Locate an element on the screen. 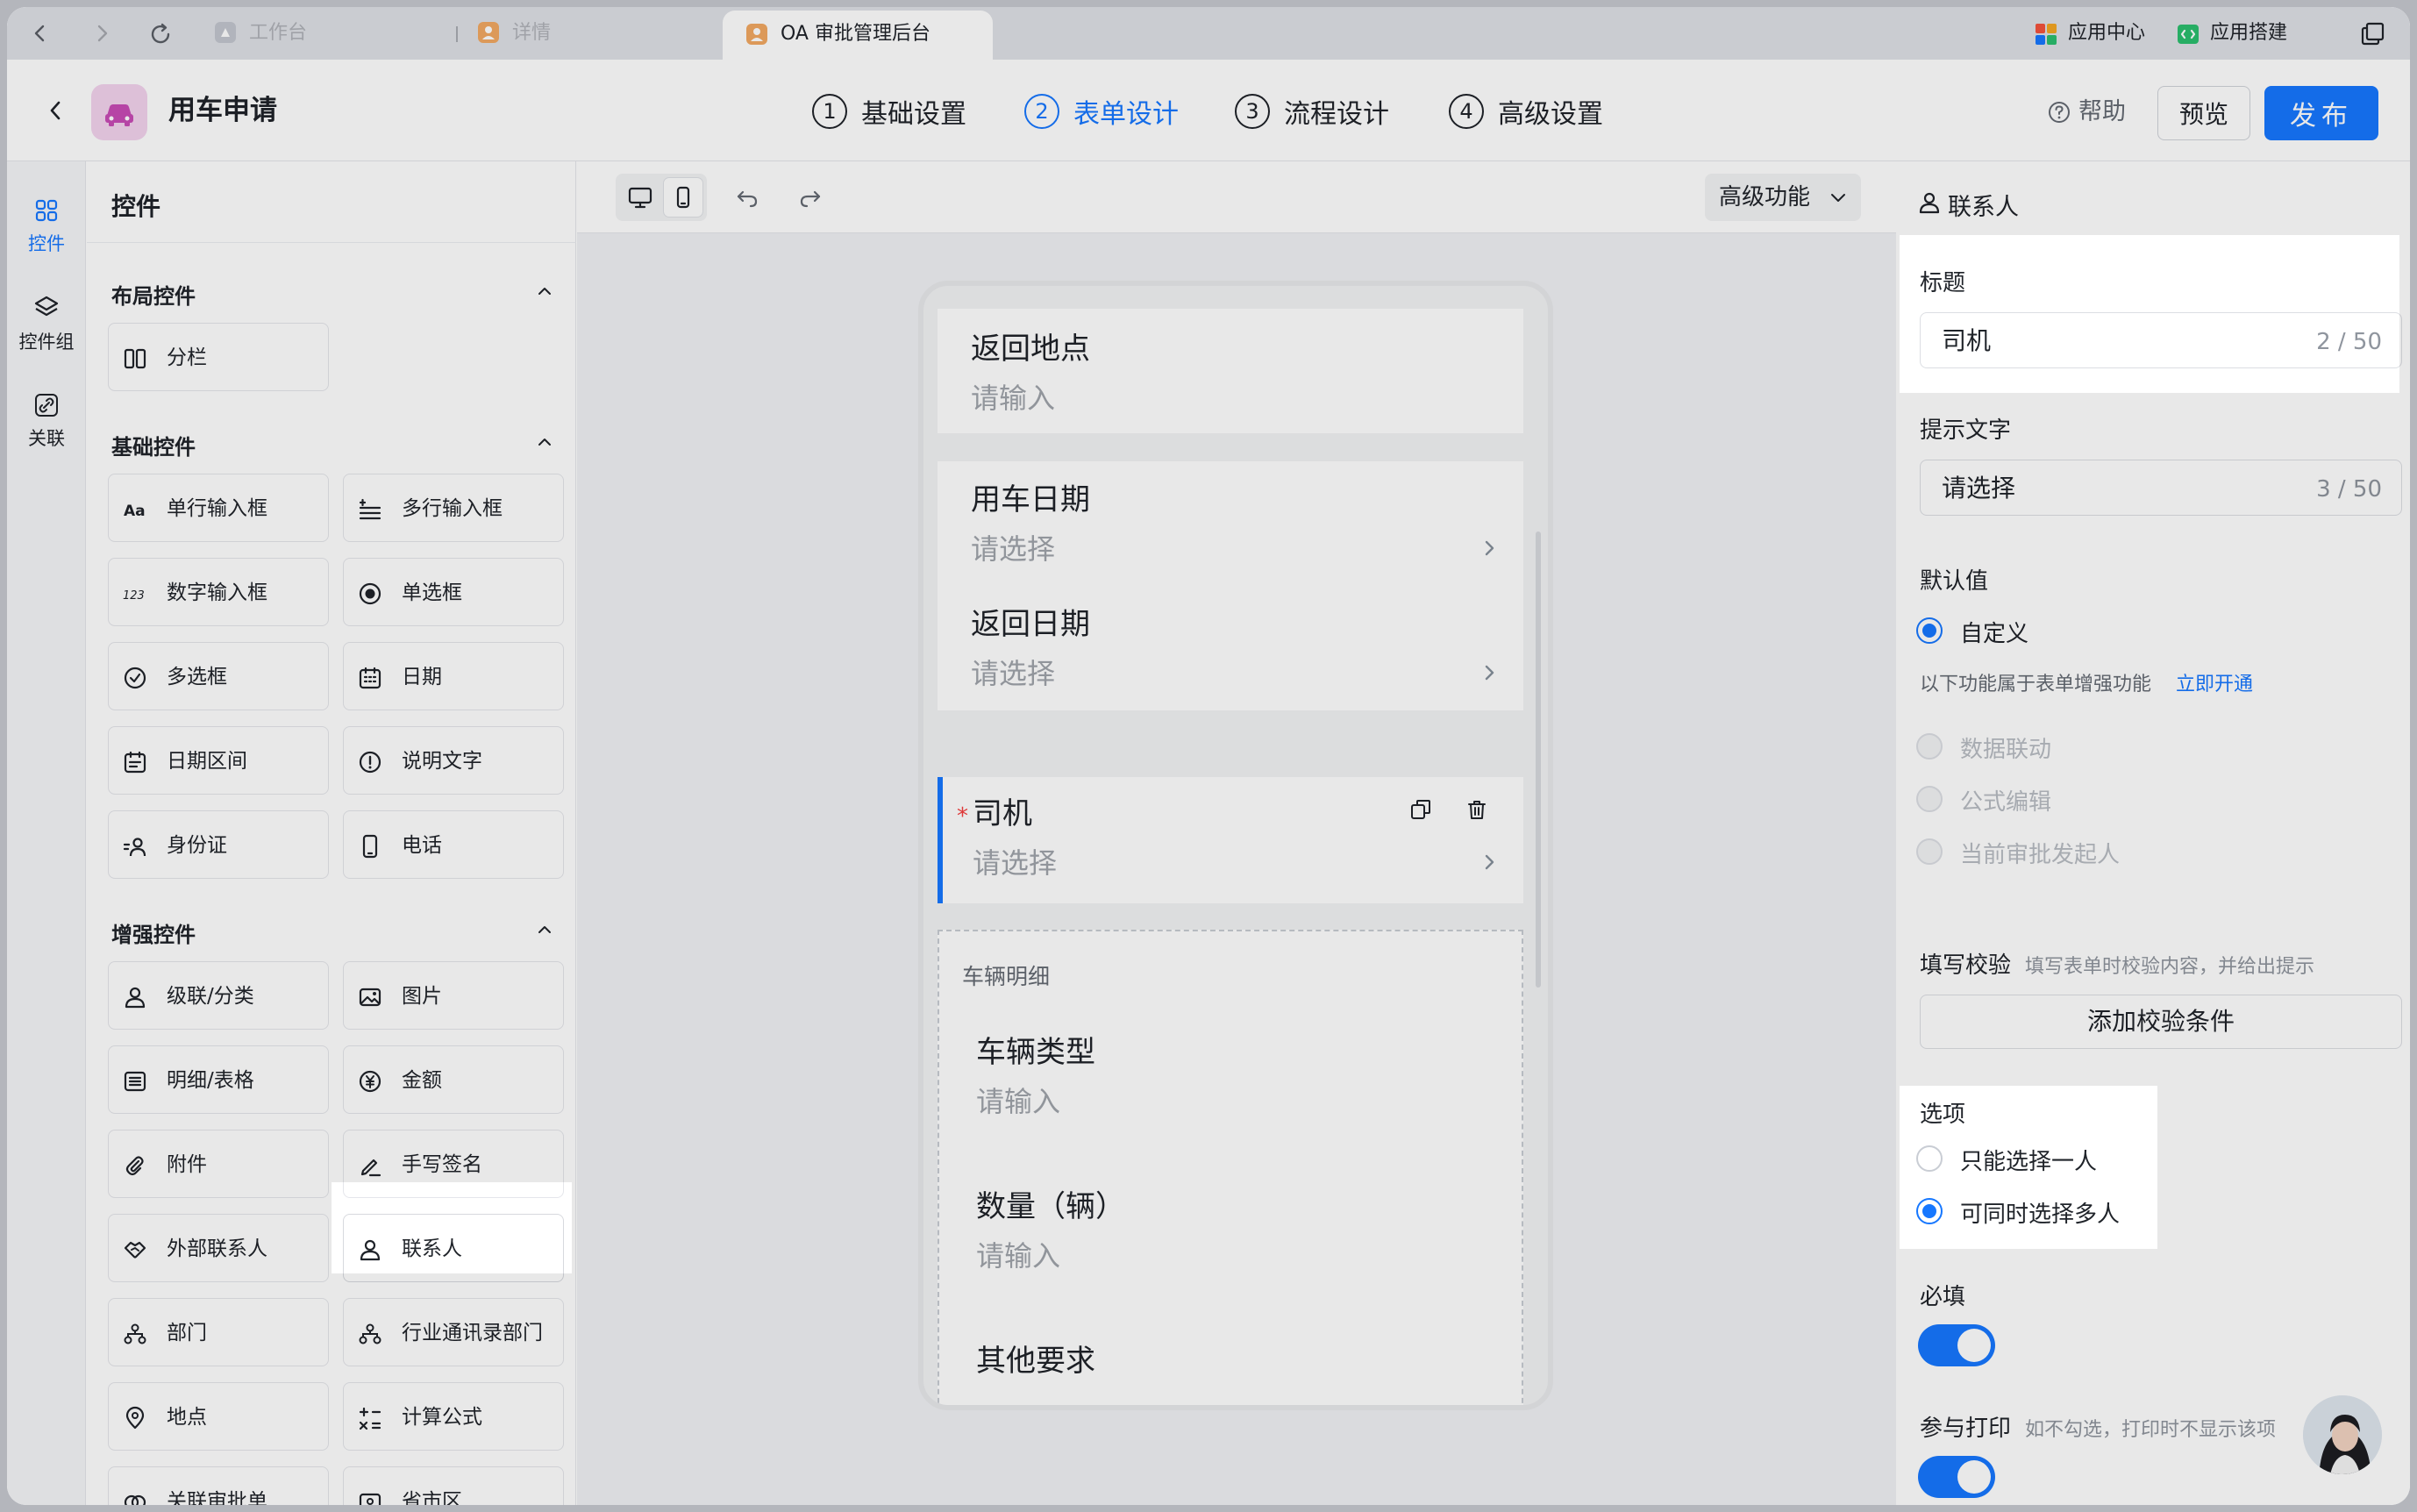 Image resolution: width=2417 pixels, height=1512 pixels. option-multi-radio is located at coordinates (1930, 1211).